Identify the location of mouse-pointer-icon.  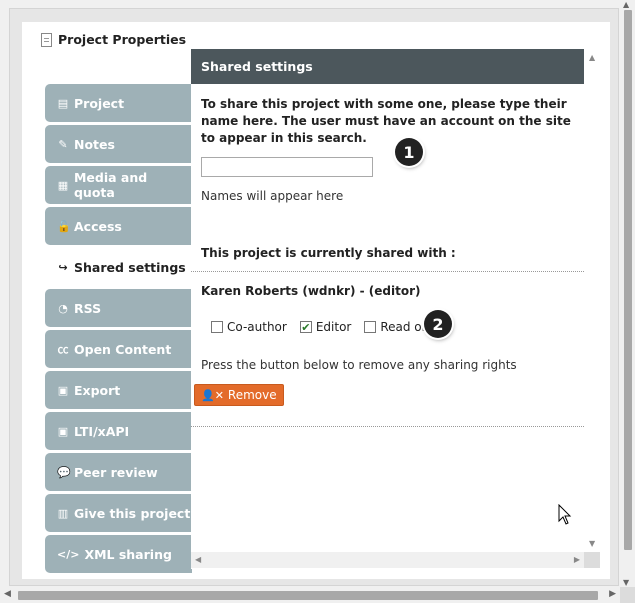
(565, 514).